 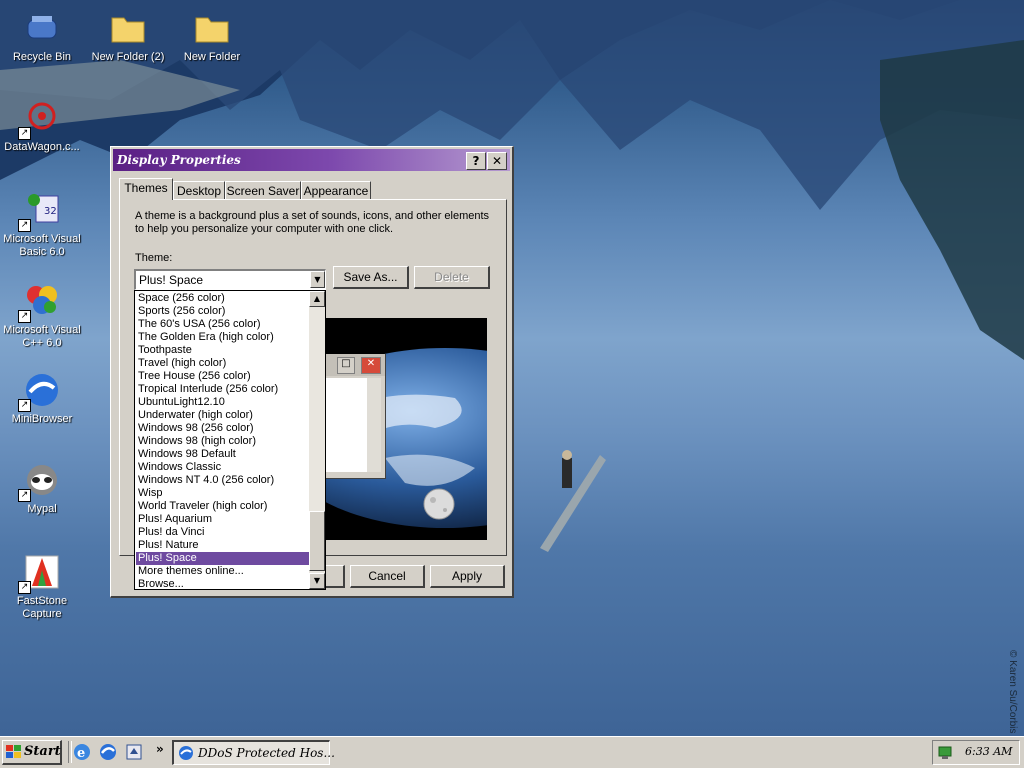 I want to click on dropdown-item: Plus! Aquarium, so click(x=223, y=519).